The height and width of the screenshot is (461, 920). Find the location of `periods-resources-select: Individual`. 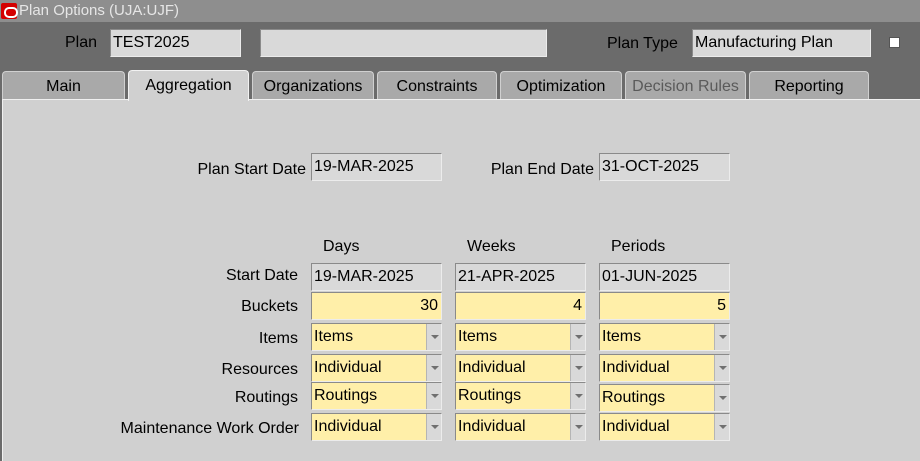

periods-resources-select: Individual is located at coordinates (664, 368).